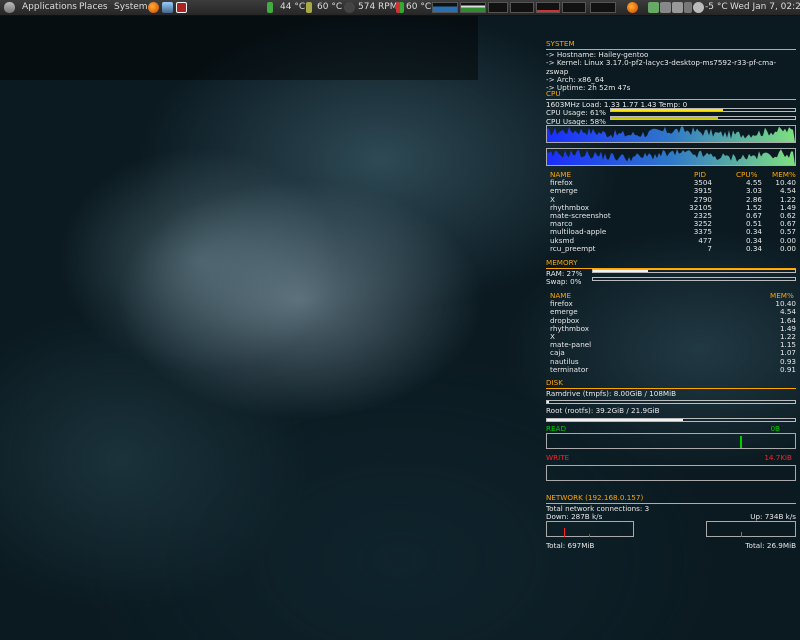 This screenshot has width=800, height=640. What do you see at coordinates (570, 545) in the screenshot?
I see `total-download: Total: 697MiB` at bounding box center [570, 545].